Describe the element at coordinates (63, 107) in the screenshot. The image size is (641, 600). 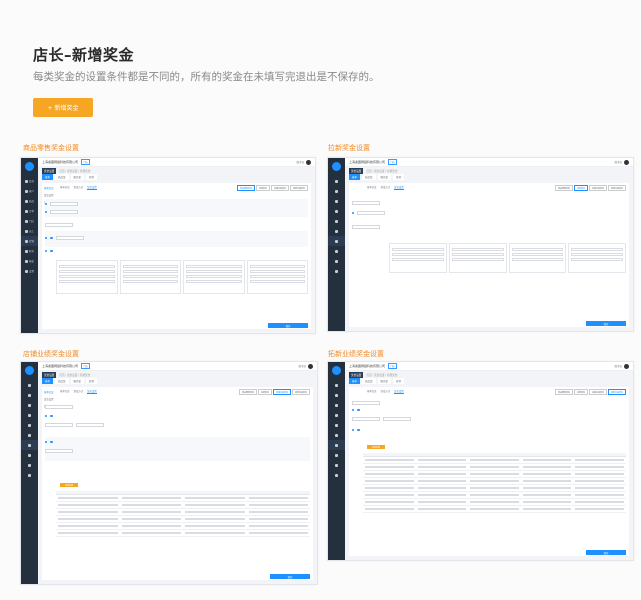
I see `add-bonus-button: + 新增奖金` at that location.